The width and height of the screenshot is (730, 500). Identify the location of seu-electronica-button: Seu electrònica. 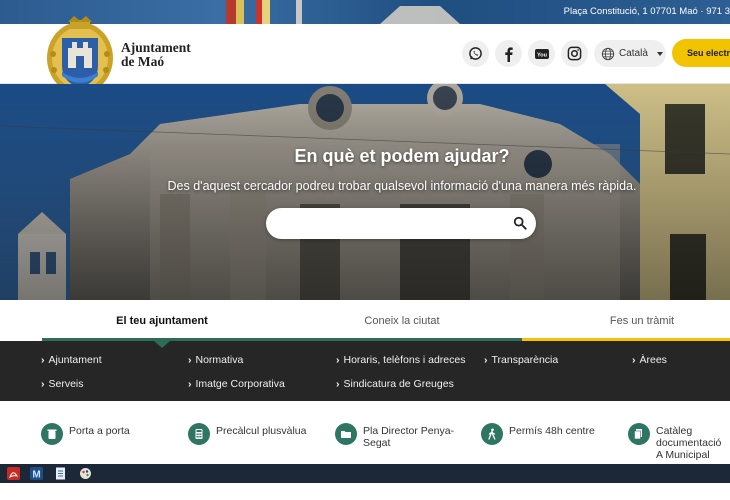
(701, 53).